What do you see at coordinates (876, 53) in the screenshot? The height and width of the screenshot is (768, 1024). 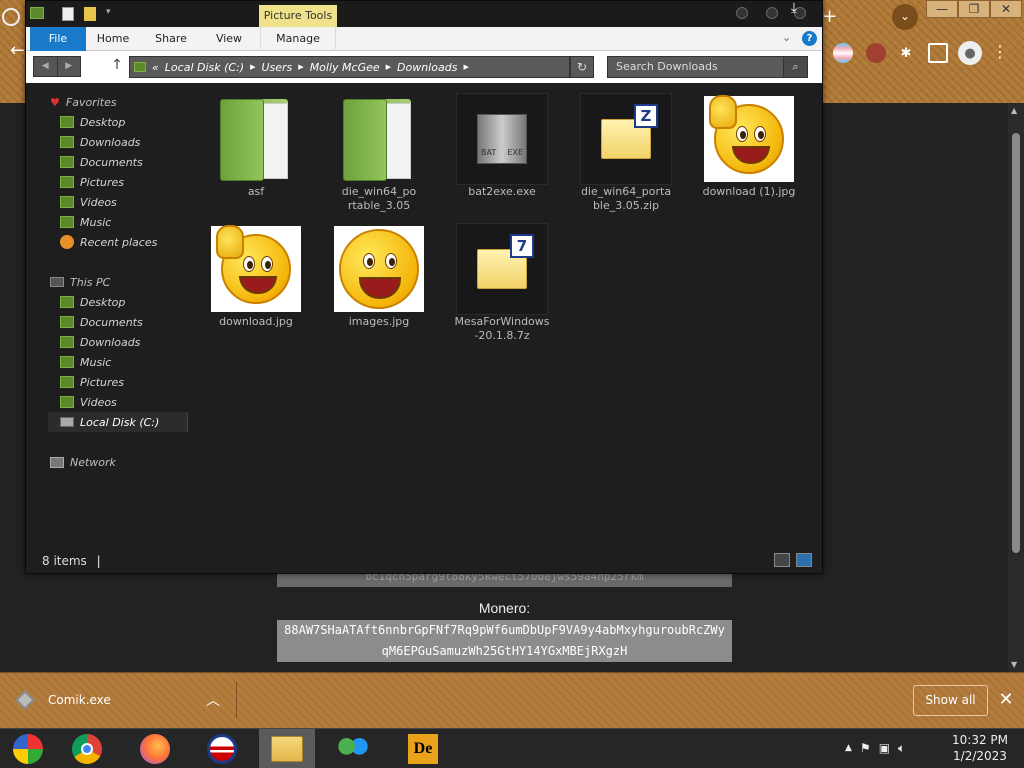 I see `extension-avatar-icon` at bounding box center [876, 53].